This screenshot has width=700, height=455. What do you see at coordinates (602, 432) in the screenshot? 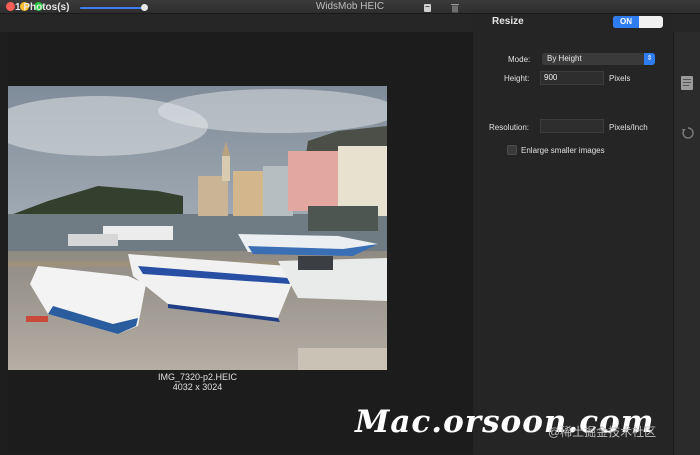
I see `watermark-subtext: @稀土掘金技术社区` at bounding box center [602, 432].